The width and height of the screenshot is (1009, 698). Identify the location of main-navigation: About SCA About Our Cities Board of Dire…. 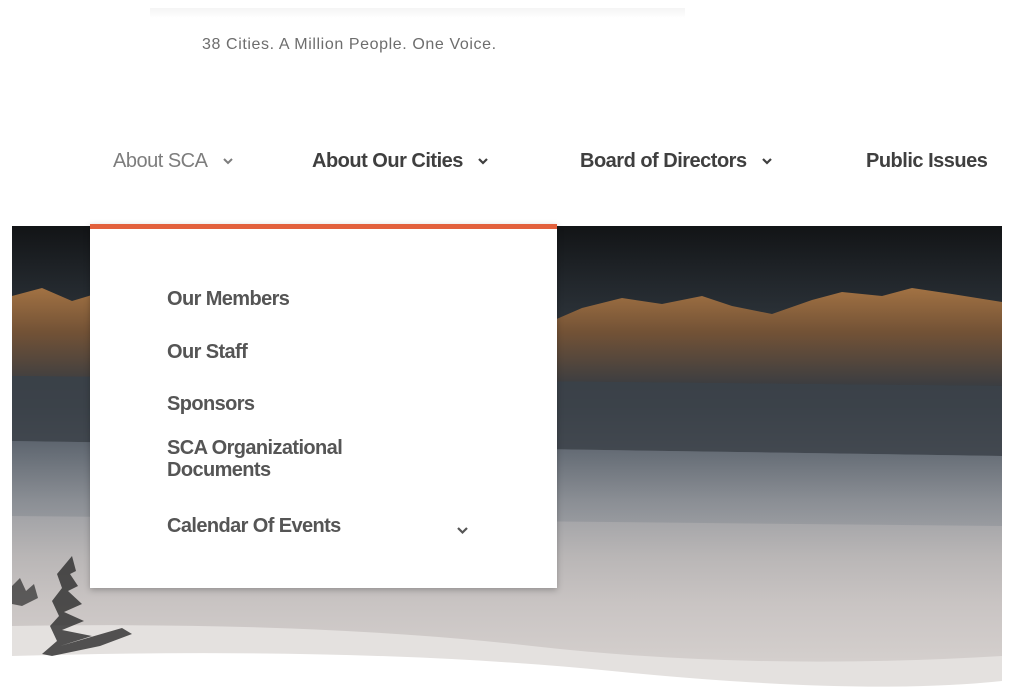
(504, 160).